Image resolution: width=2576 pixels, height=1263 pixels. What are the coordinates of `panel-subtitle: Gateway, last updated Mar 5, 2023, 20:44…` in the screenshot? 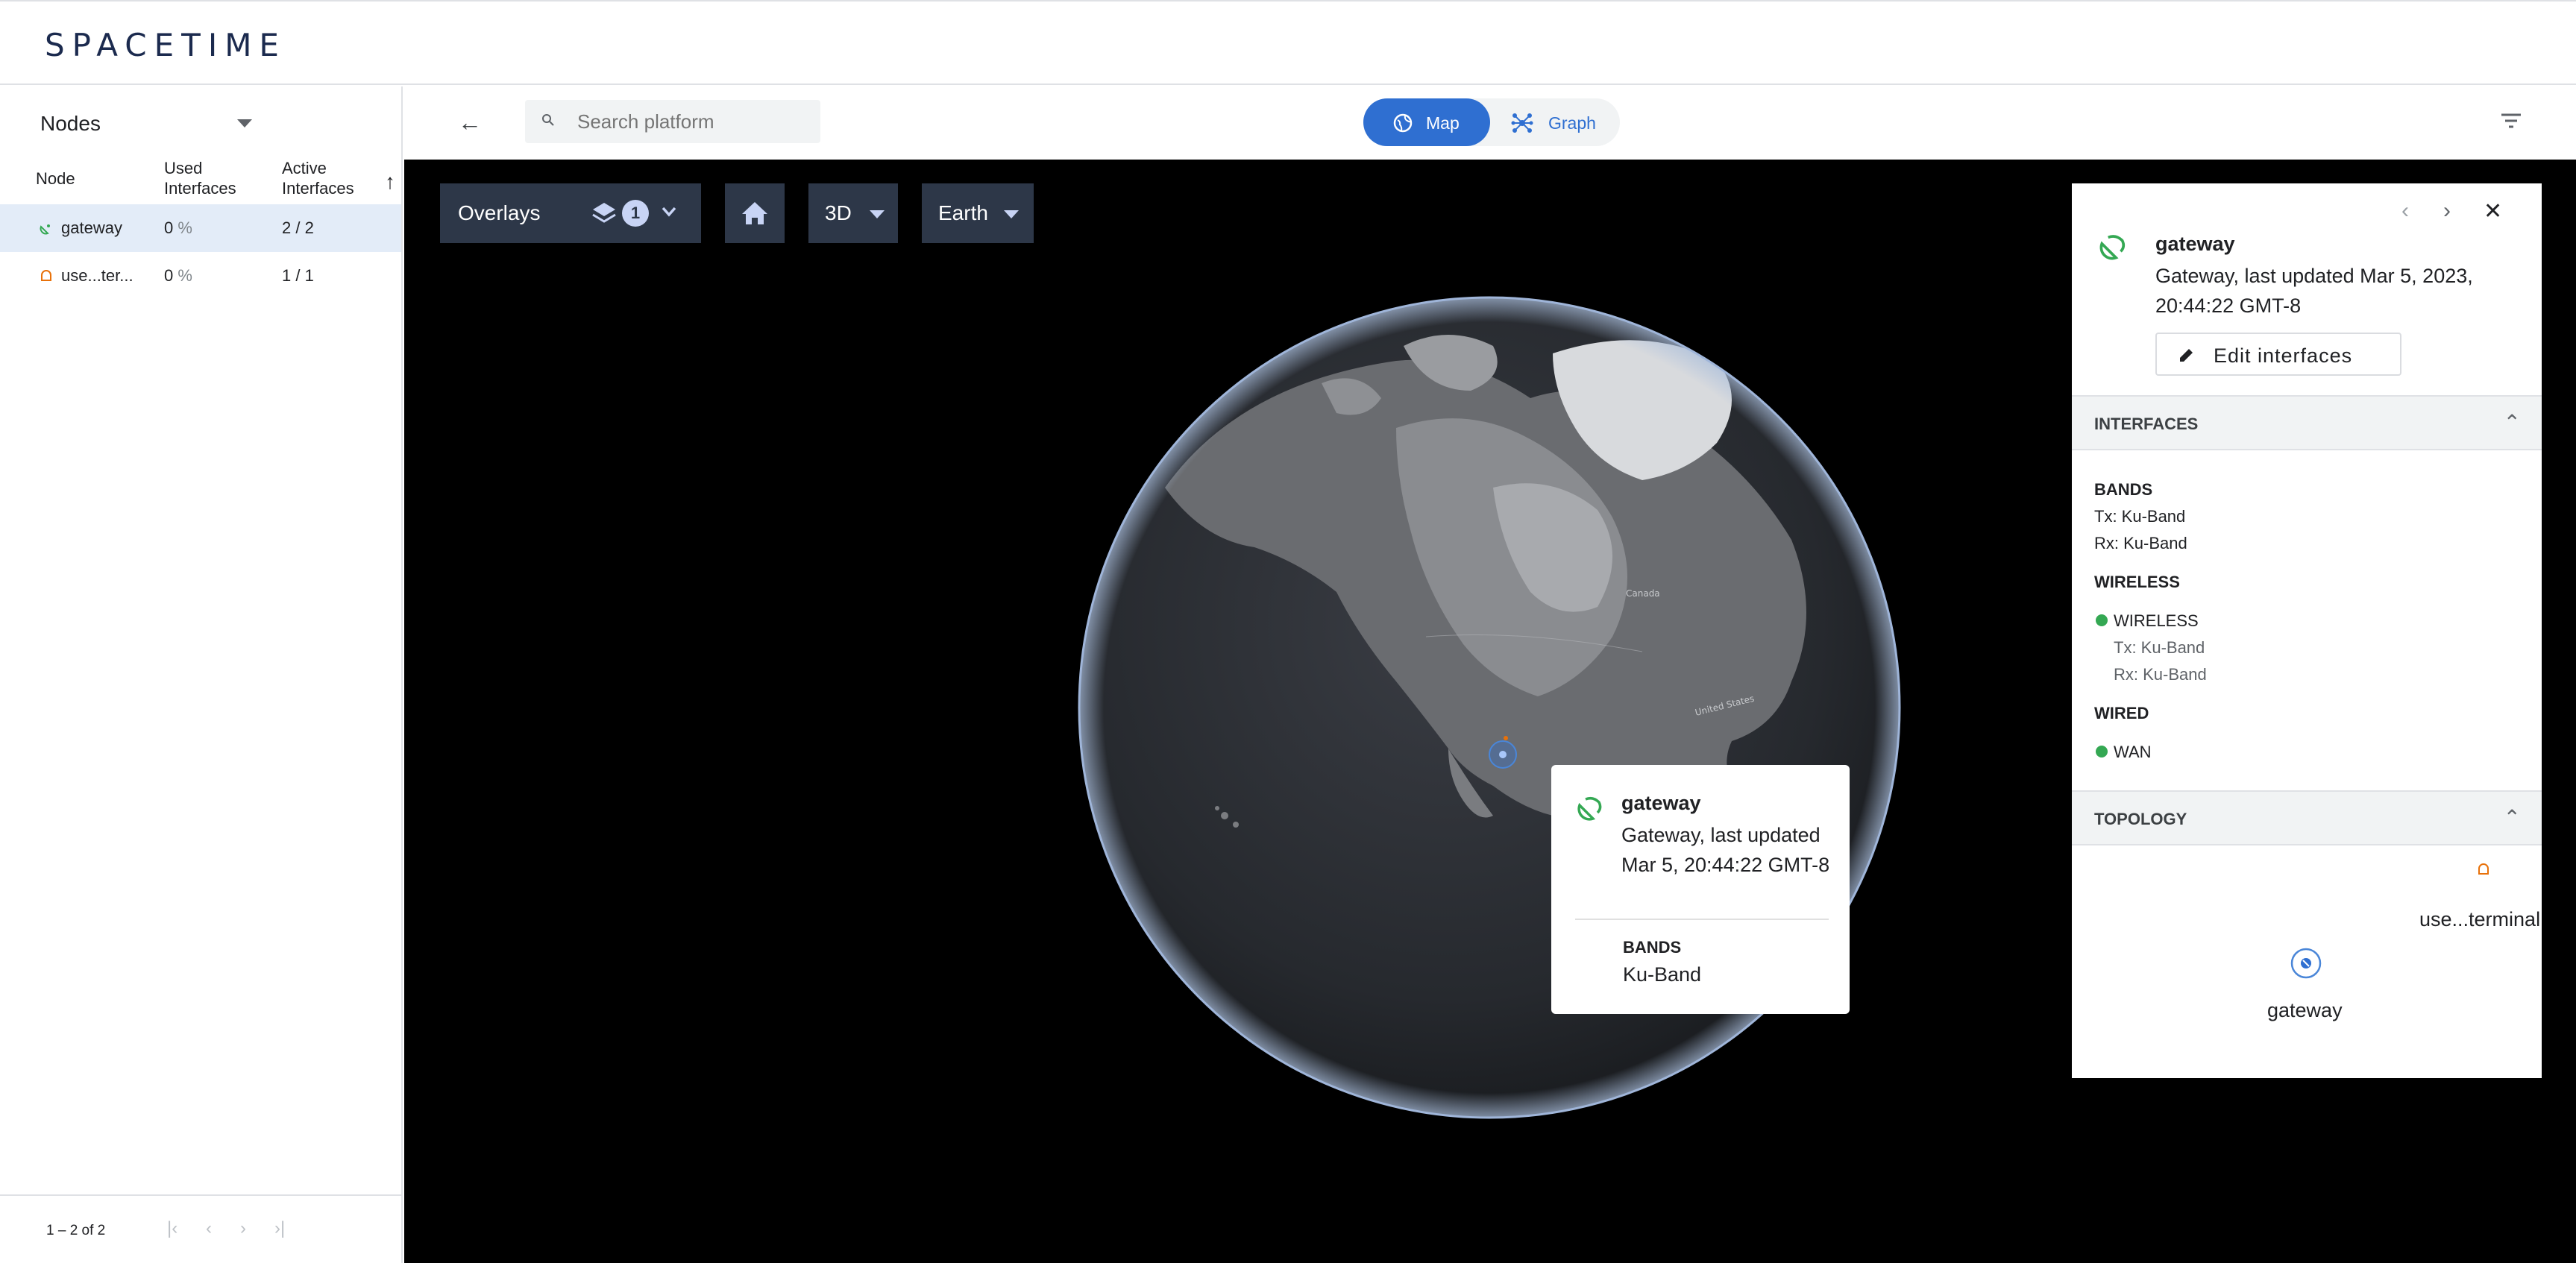 It's located at (2314, 291).